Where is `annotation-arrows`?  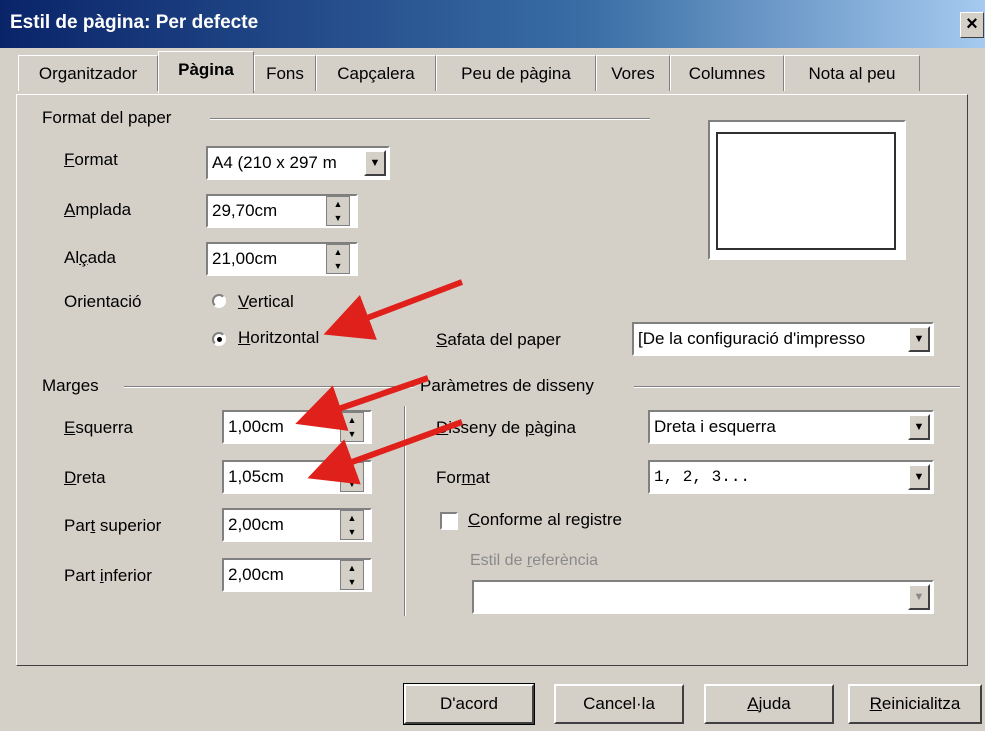 annotation-arrows is located at coordinates (379, 382).